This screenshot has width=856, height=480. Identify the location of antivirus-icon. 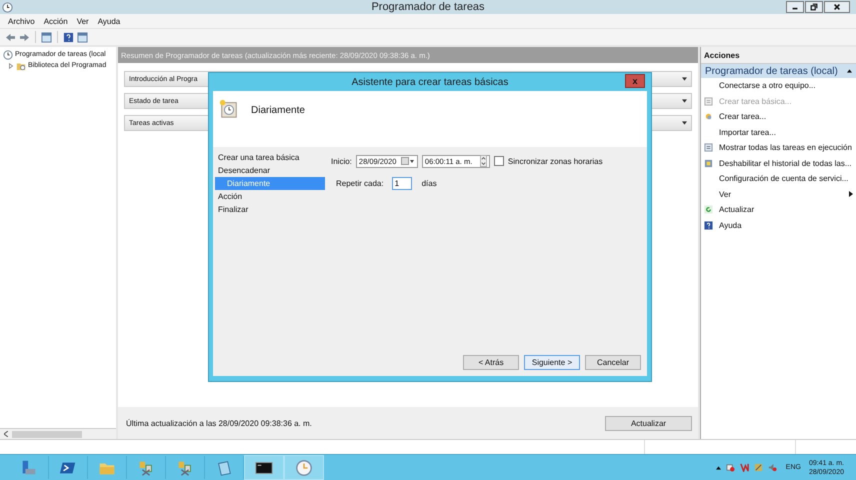
(744, 467).